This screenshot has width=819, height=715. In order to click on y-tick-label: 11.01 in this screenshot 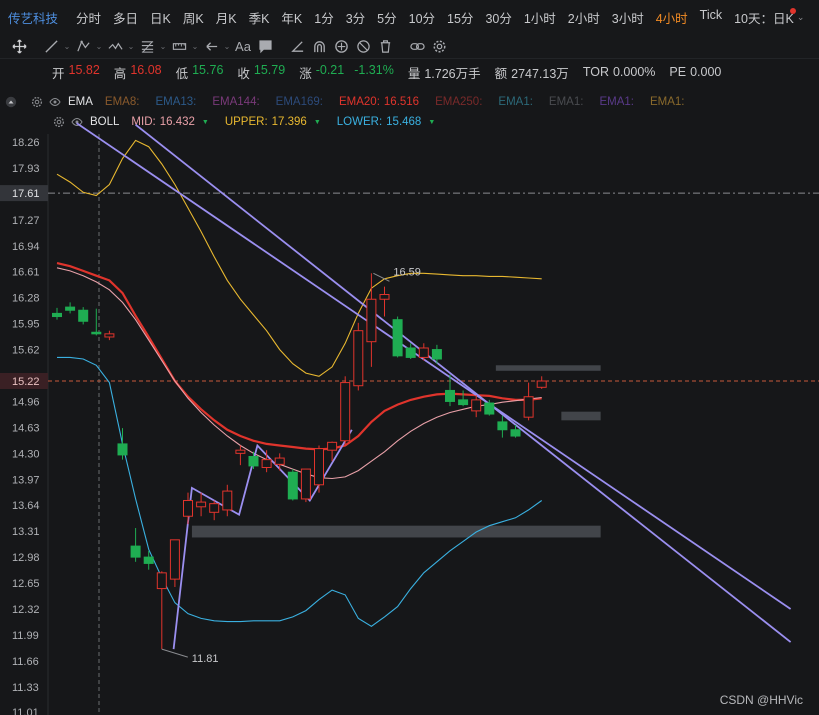, I will do `click(25, 711)`.